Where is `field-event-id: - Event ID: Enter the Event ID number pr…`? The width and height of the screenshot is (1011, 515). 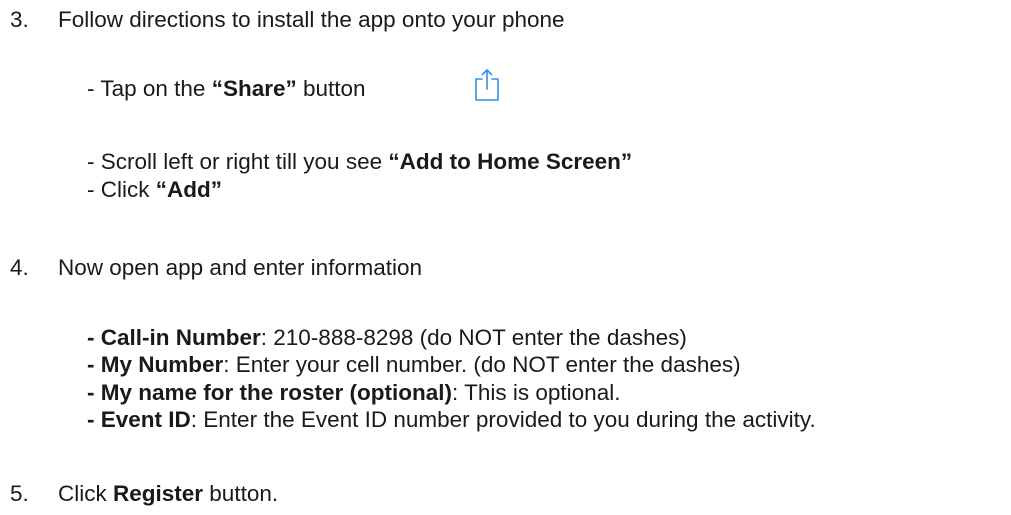 field-event-id: - Event ID: Enter the Event ID number pr… is located at coordinates (451, 419).